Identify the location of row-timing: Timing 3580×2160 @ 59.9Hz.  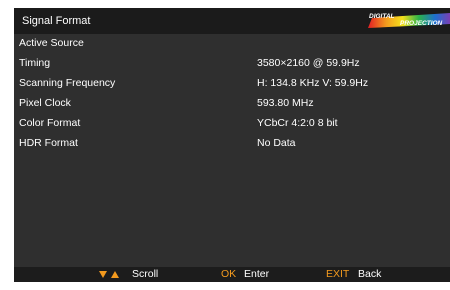
(232, 64).